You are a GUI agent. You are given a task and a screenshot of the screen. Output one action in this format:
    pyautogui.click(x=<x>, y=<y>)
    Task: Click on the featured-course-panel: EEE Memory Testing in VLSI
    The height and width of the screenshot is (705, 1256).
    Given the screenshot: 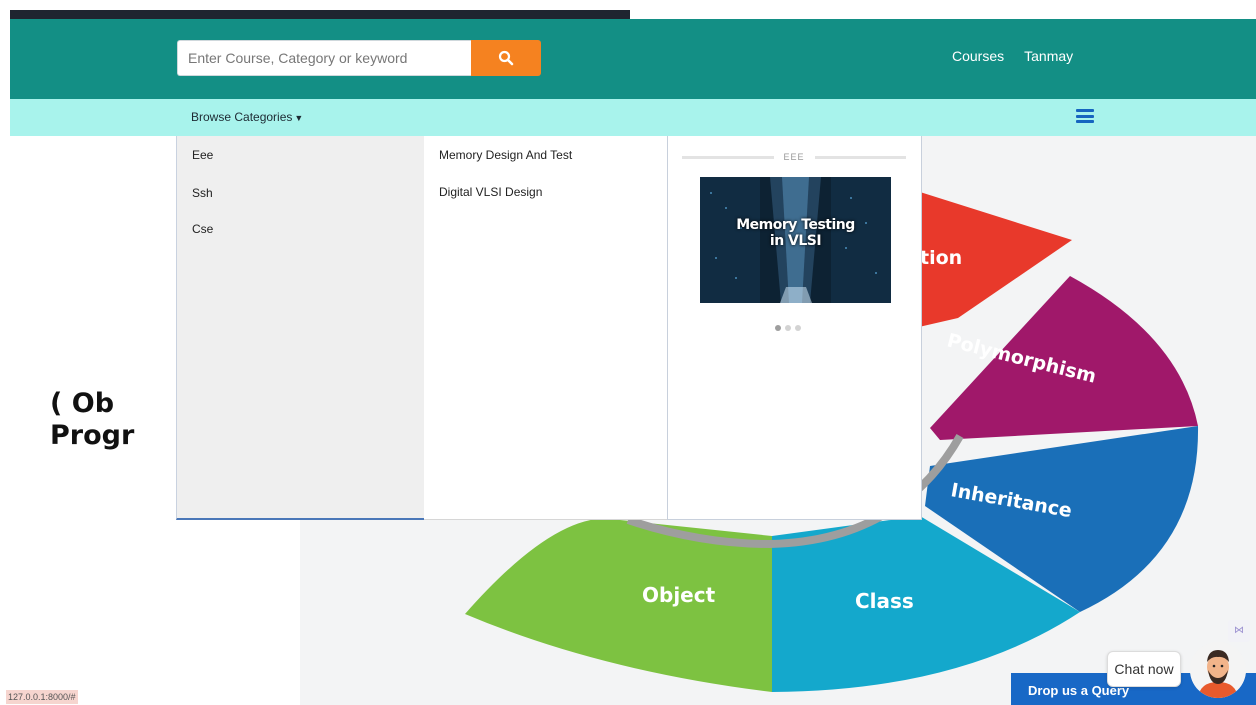 What is the action you would take?
    pyautogui.click(x=794, y=328)
    